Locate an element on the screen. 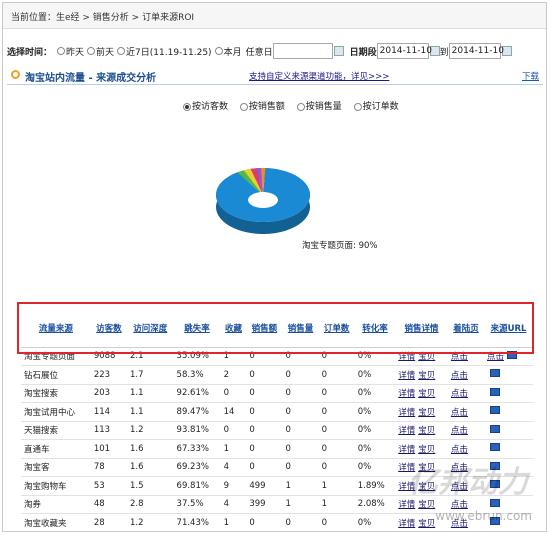 This screenshot has height=535, width=550. option-yesterday-label: 昨天 is located at coordinates (75, 52).